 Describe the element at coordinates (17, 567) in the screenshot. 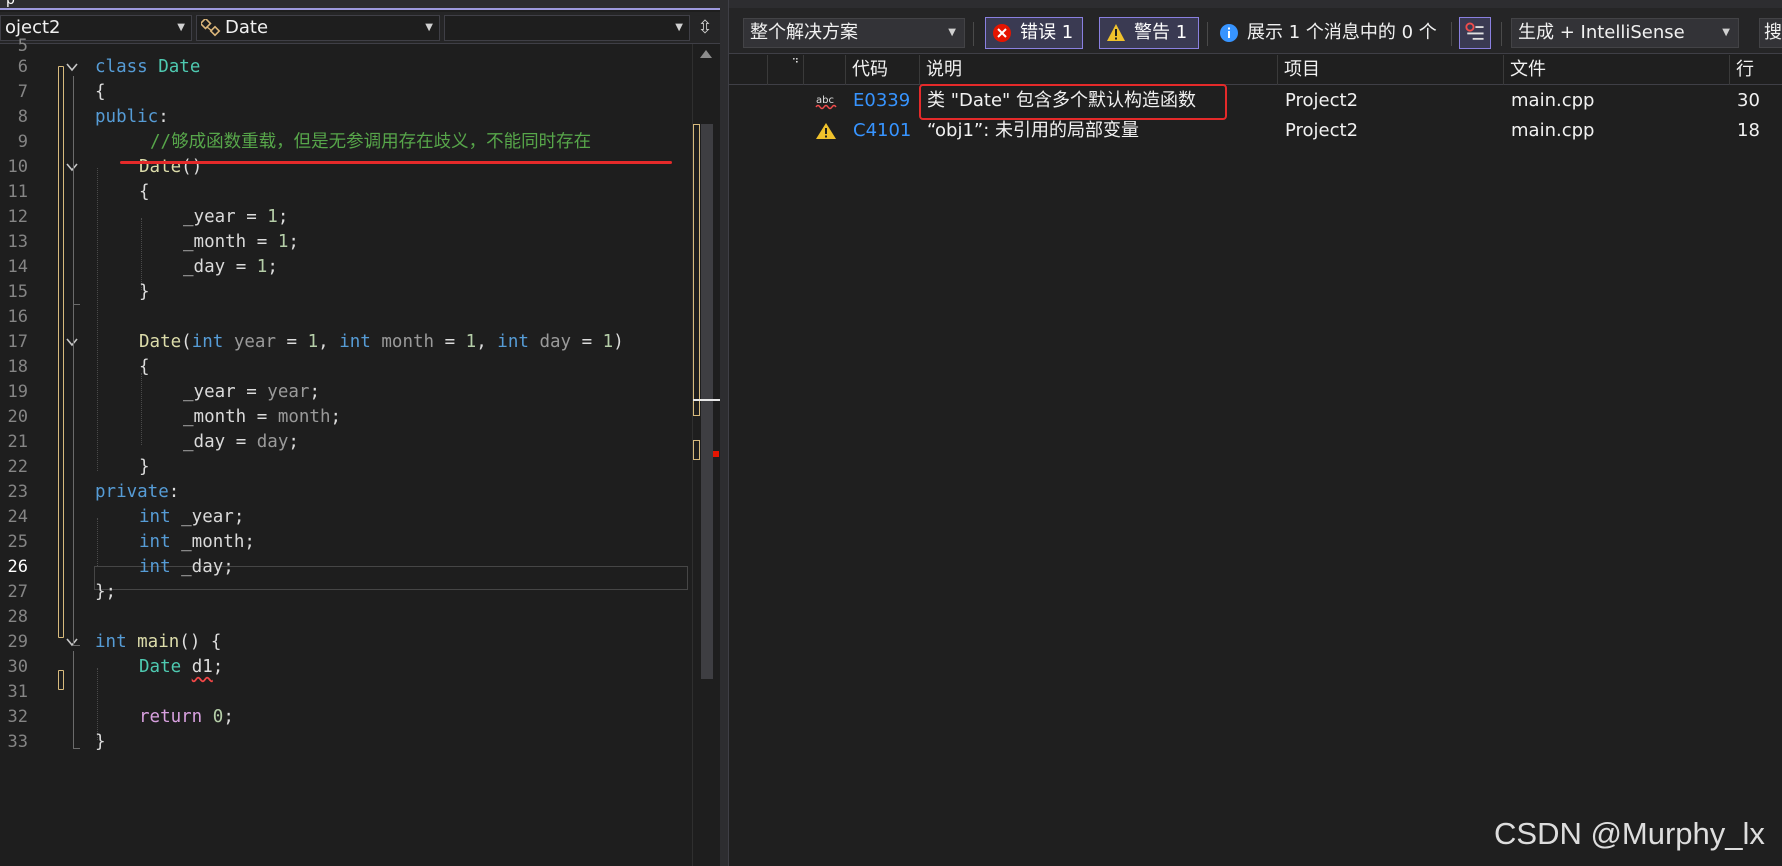

I see `line-number-current: 26` at that location.